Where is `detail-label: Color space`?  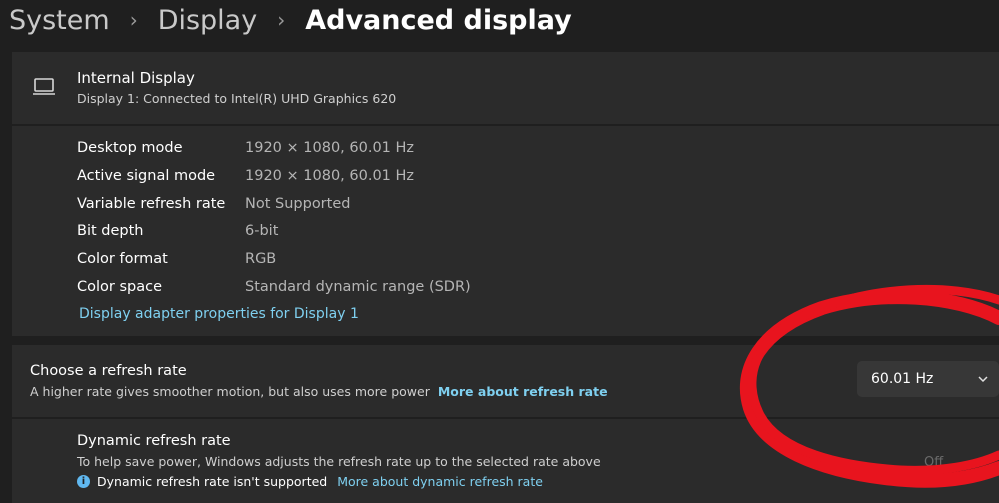
detail-label: Color space is located at coordinates (120, 287).